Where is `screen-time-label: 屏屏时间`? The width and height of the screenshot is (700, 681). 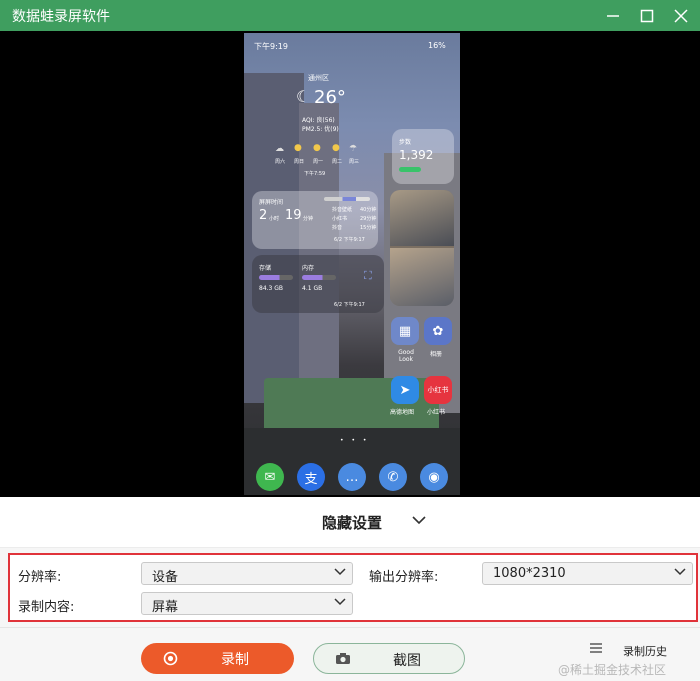 screen-time-label: 屏屏时间 is located at coordinates (271, 202).